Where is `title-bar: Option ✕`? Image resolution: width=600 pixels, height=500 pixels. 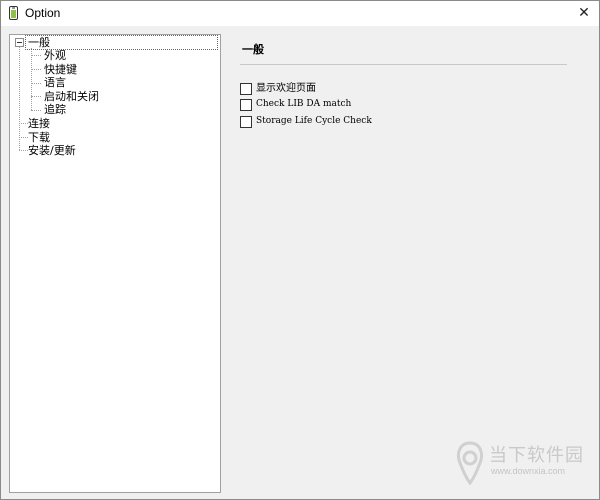 title-bar: Option ✕ is located at coordinates (300, 13).